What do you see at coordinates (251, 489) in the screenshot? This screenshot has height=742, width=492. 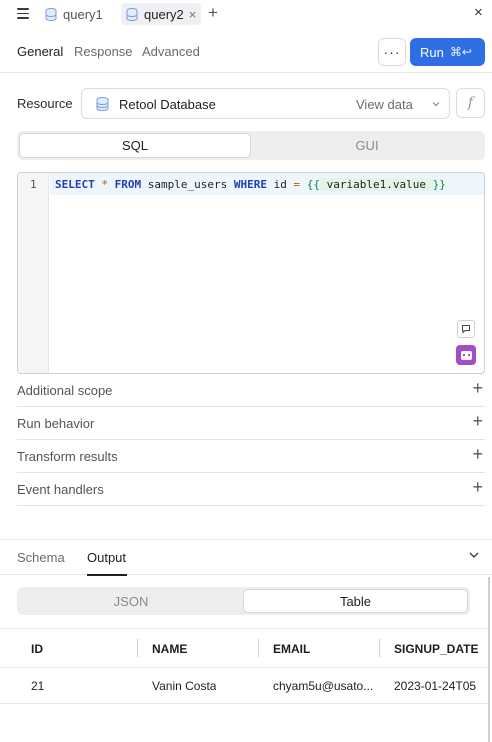 I see `accordion-event-handlers: Event handlers +` at bounding box center [251, 489].